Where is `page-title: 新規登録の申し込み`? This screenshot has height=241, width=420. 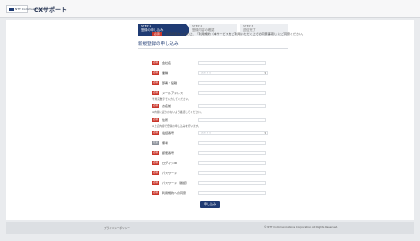 page-title: 新規登録の申し込み is located at coordinates (158, 44).